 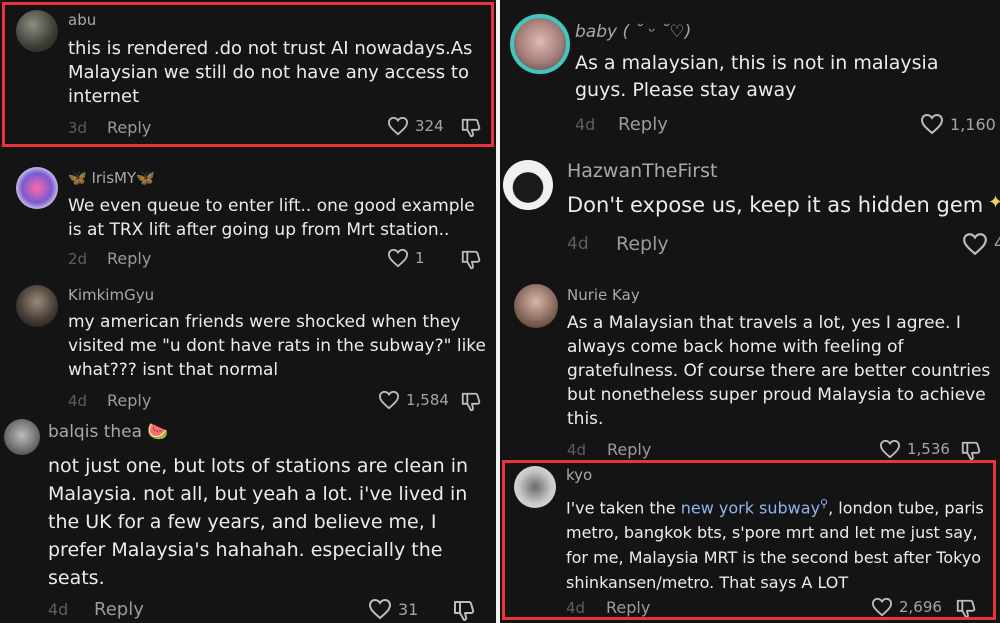 I want to click on comment-text: Don't expose us, keep it as hidden gem, so click(x=775, y=205).